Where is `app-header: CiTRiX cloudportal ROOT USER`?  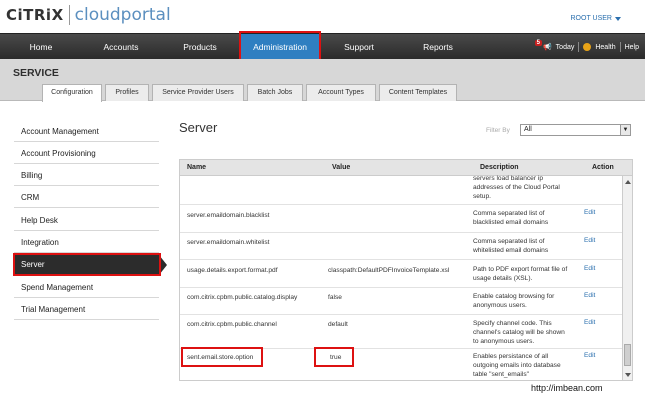
app-header: CiTRiX cloudportal ROOT USER is located at coordinates (322, 16).